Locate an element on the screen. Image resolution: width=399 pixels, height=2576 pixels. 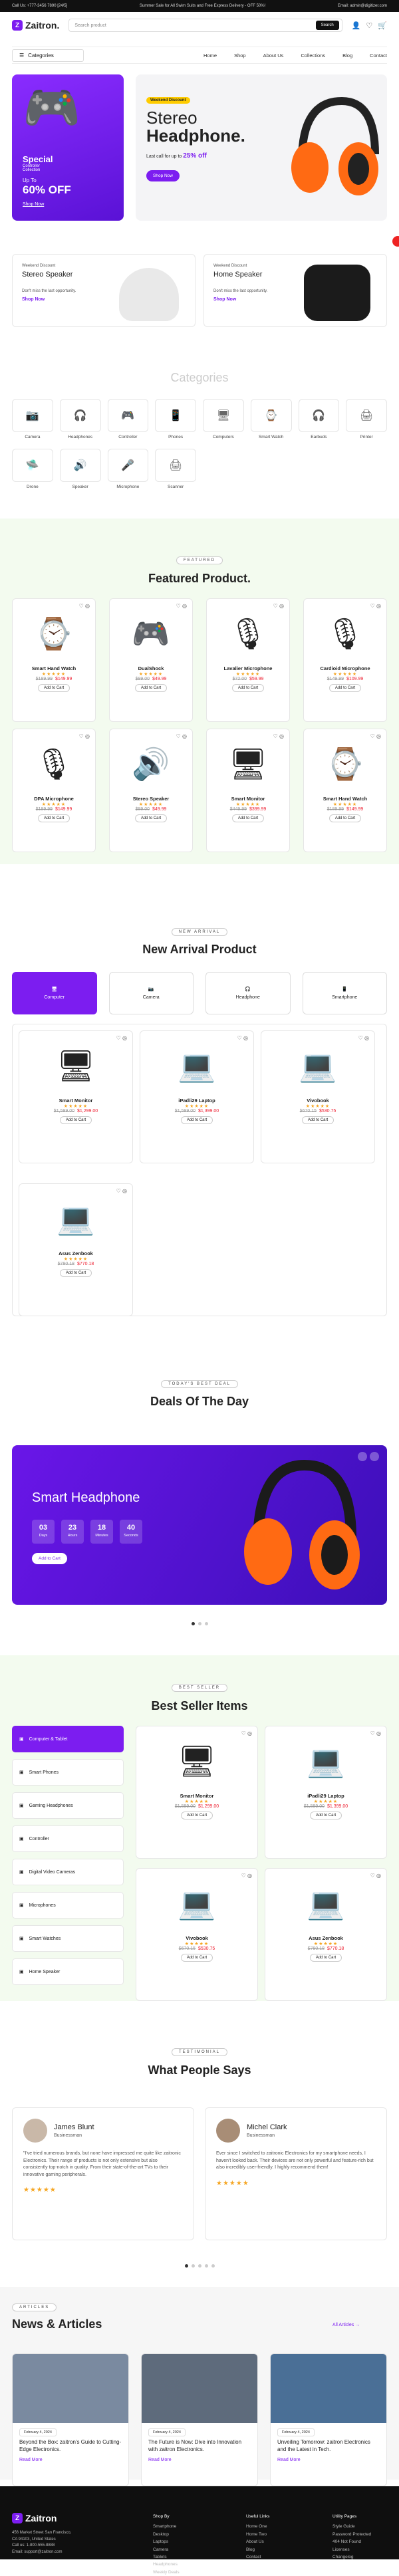
category-item: ⌚ Smart Watch is located at coordinates (271, 419).